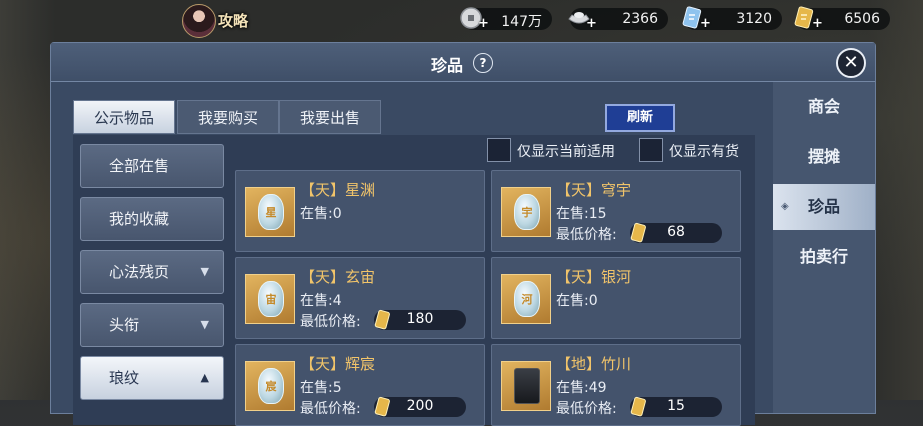 Image resolution: width=923 pixels, height=426 pixels. I want to click on category-rune-patterns: 琅纹 ▲, so click(152, 378).